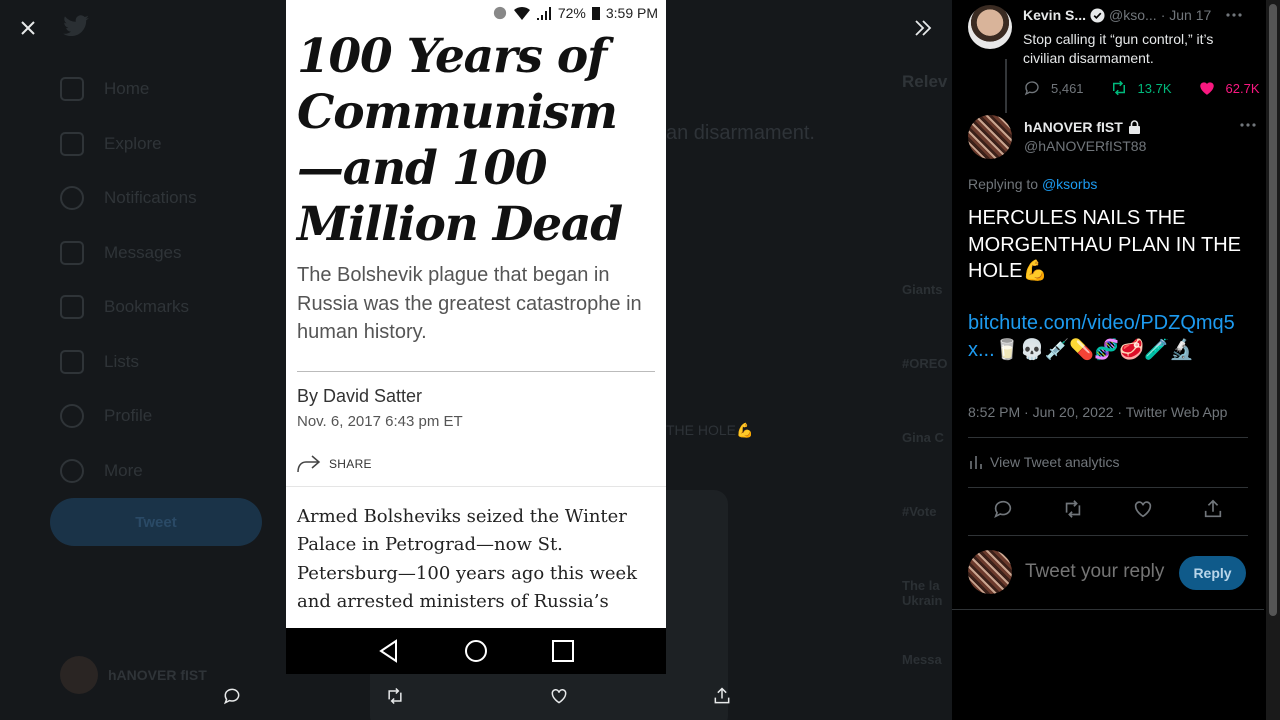 The height and width of the screenshot is (720, 1280). I want to click on reply-count-value: 5,461, so click(1067, 88).